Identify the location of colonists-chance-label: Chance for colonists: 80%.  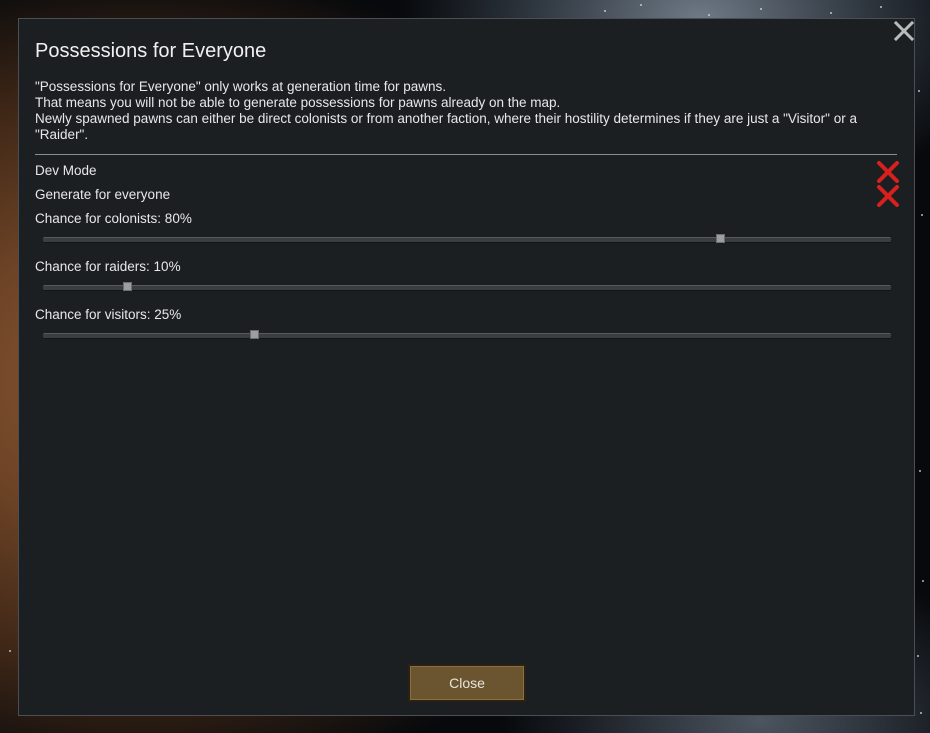
(113, 218).